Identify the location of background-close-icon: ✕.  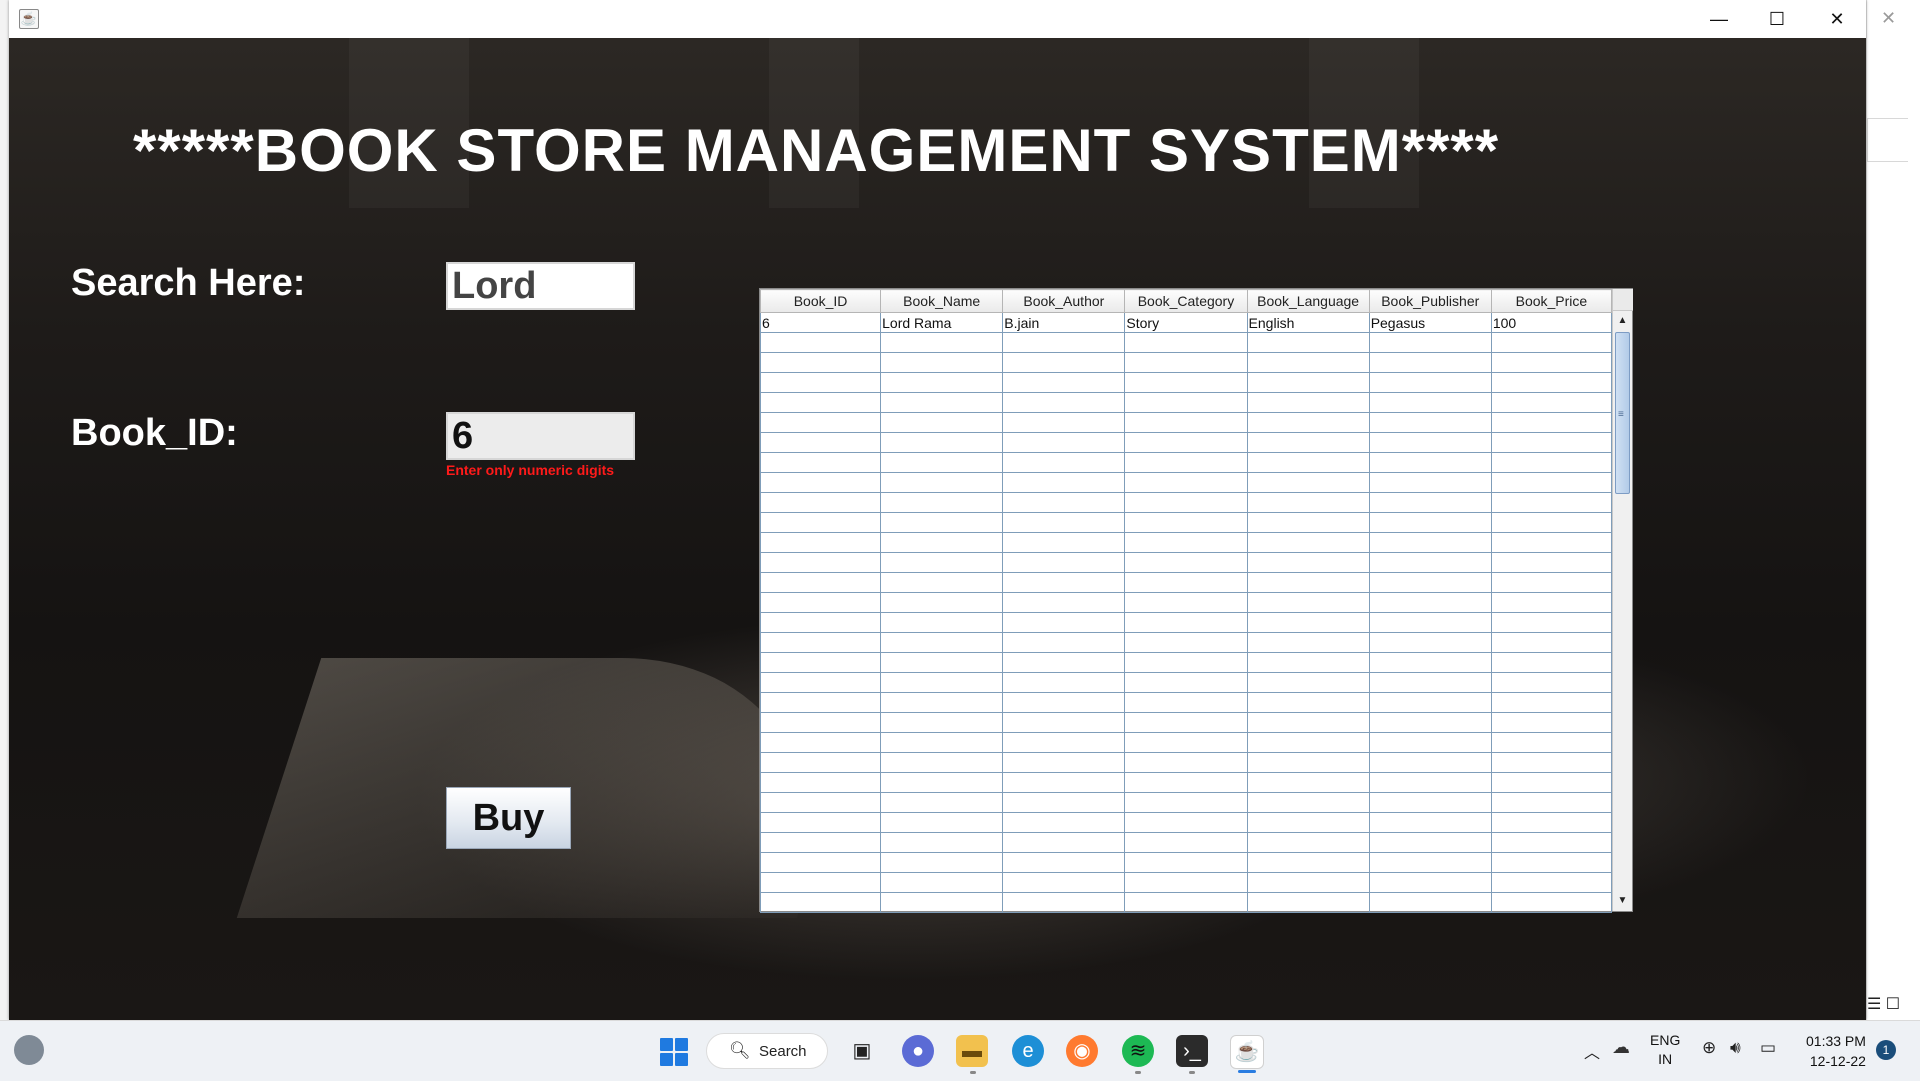
(1888, 18).